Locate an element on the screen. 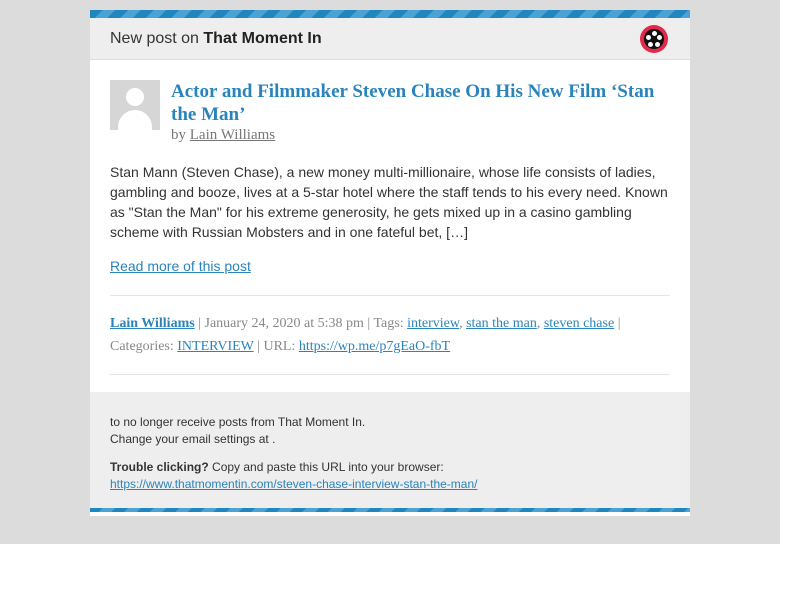 The image size is (800, 600). right-edge-strip is located at coordinates (785, 287).